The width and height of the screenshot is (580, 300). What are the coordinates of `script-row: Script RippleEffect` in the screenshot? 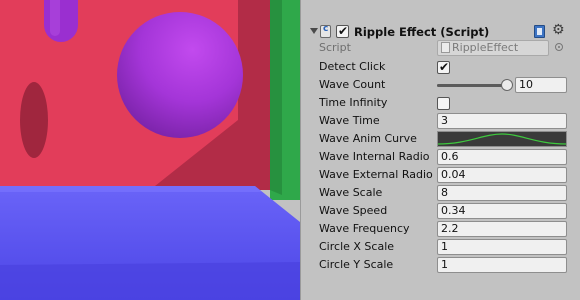 It's located at (440, 48).